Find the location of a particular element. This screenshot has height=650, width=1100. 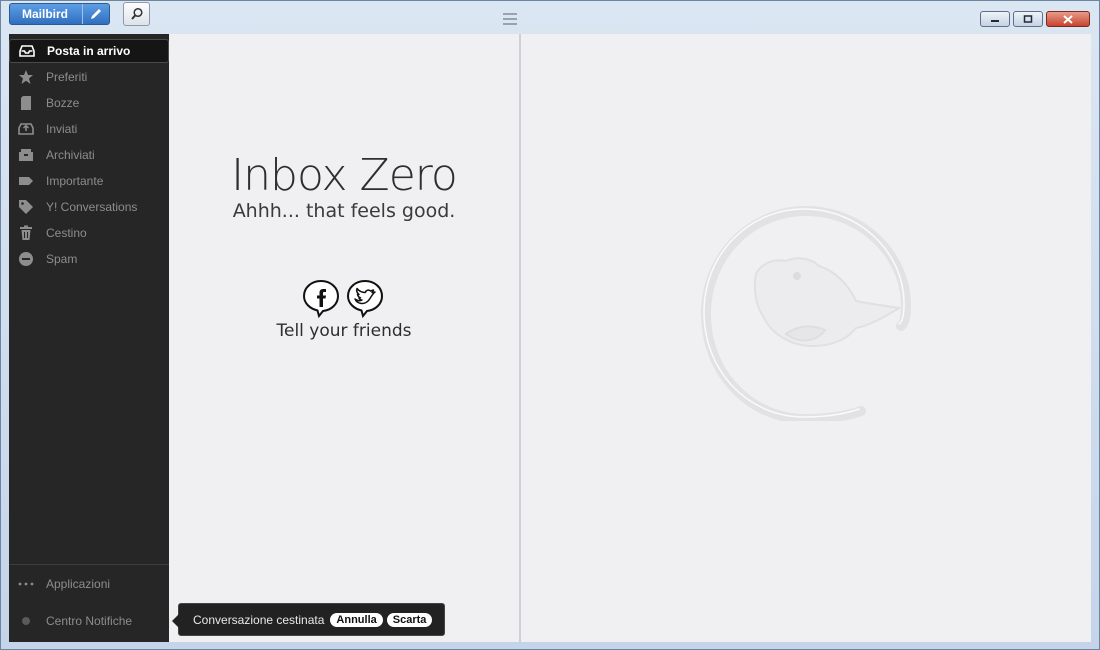

title-bar: Mailbird is located at coordinates (550, 17).